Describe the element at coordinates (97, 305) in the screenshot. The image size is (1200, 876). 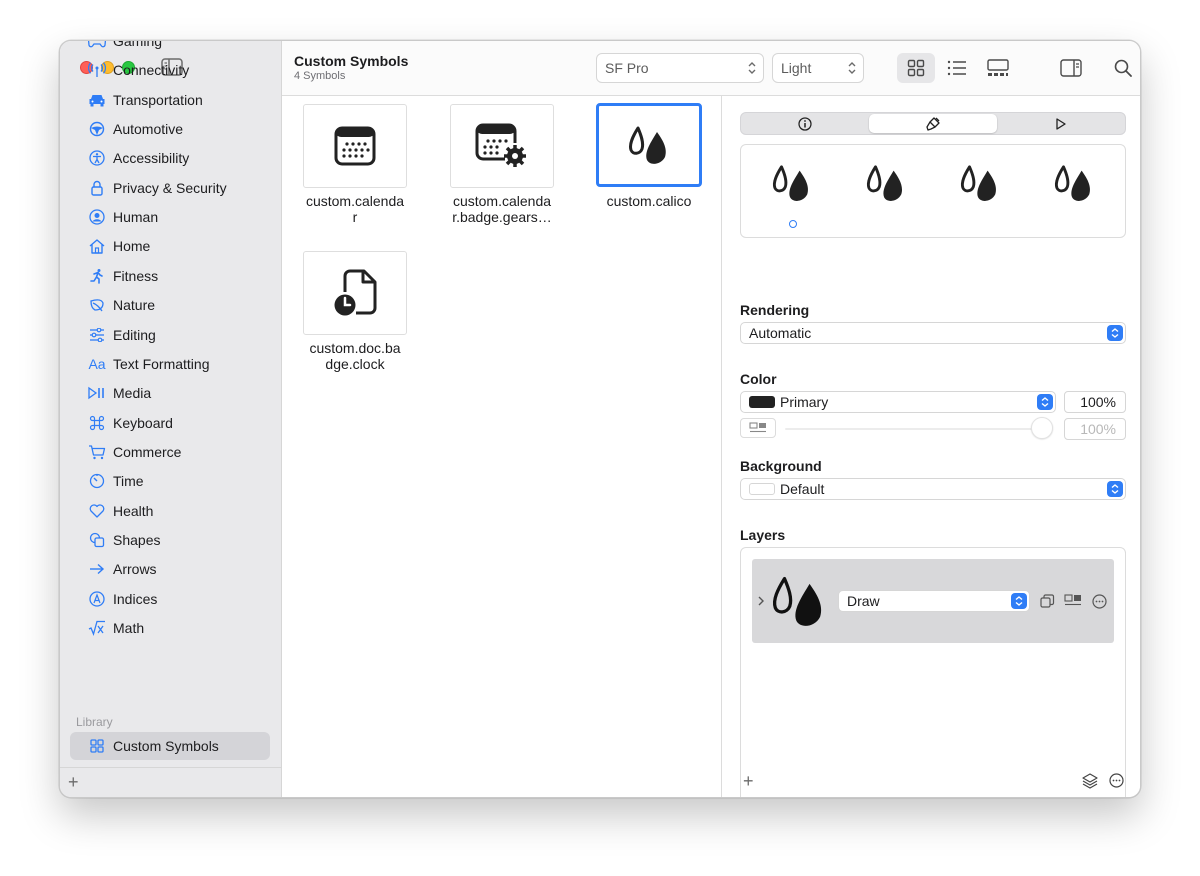
I see `leaf-icon` at that location.